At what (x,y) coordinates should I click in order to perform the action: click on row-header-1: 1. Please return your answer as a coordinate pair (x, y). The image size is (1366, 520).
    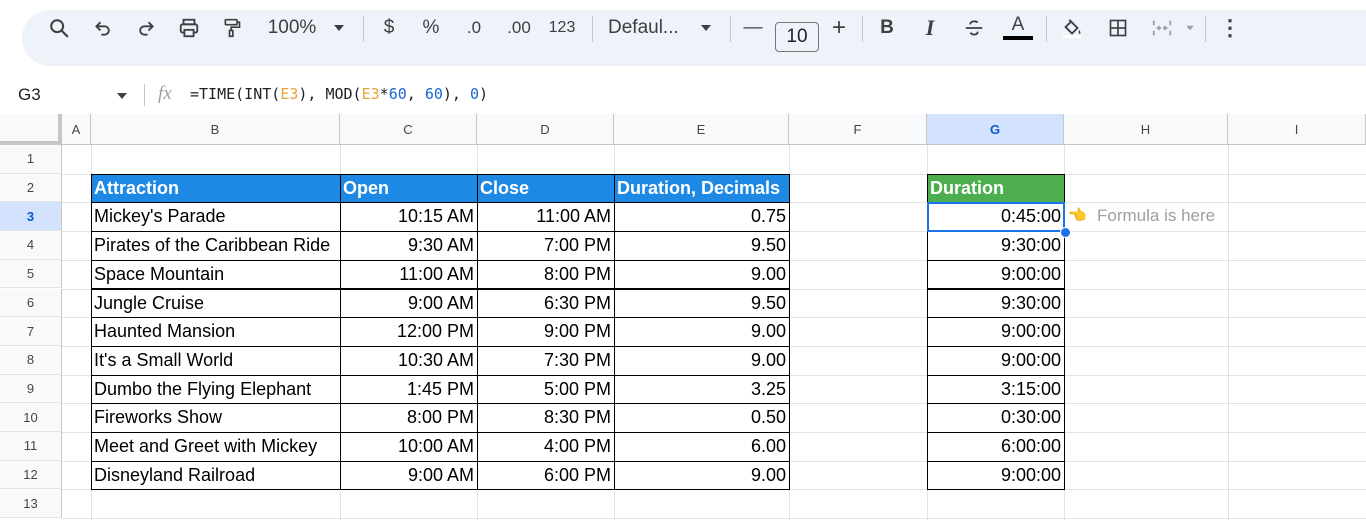
    Looking at the image, I should click on (31, 159).